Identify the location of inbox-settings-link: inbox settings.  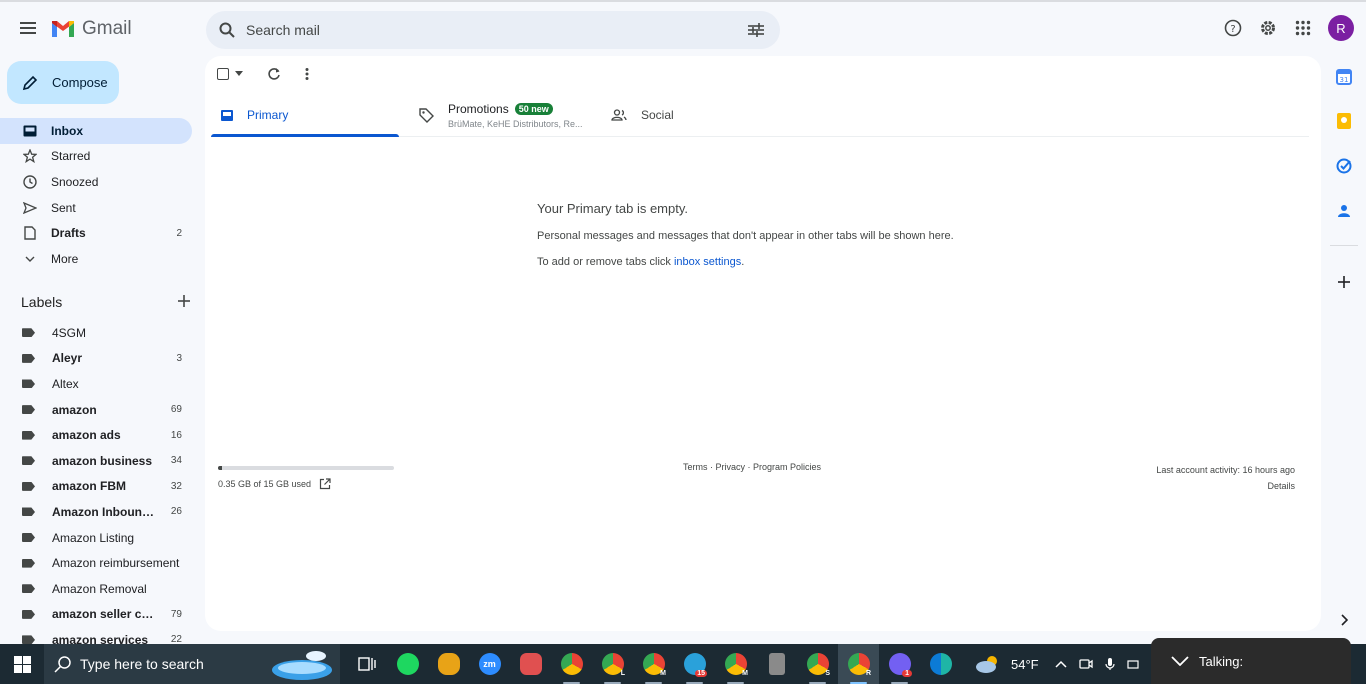
(707, 262).